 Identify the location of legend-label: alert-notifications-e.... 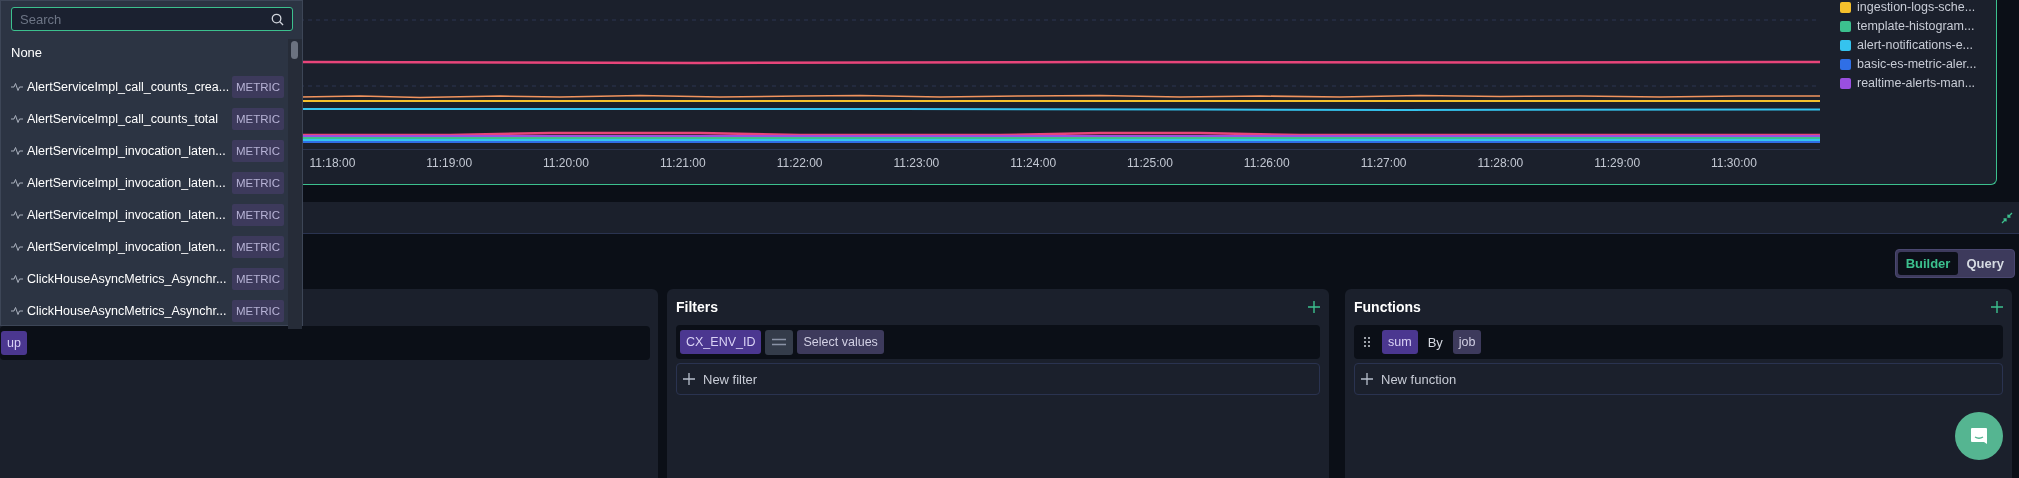
(1915, 45).